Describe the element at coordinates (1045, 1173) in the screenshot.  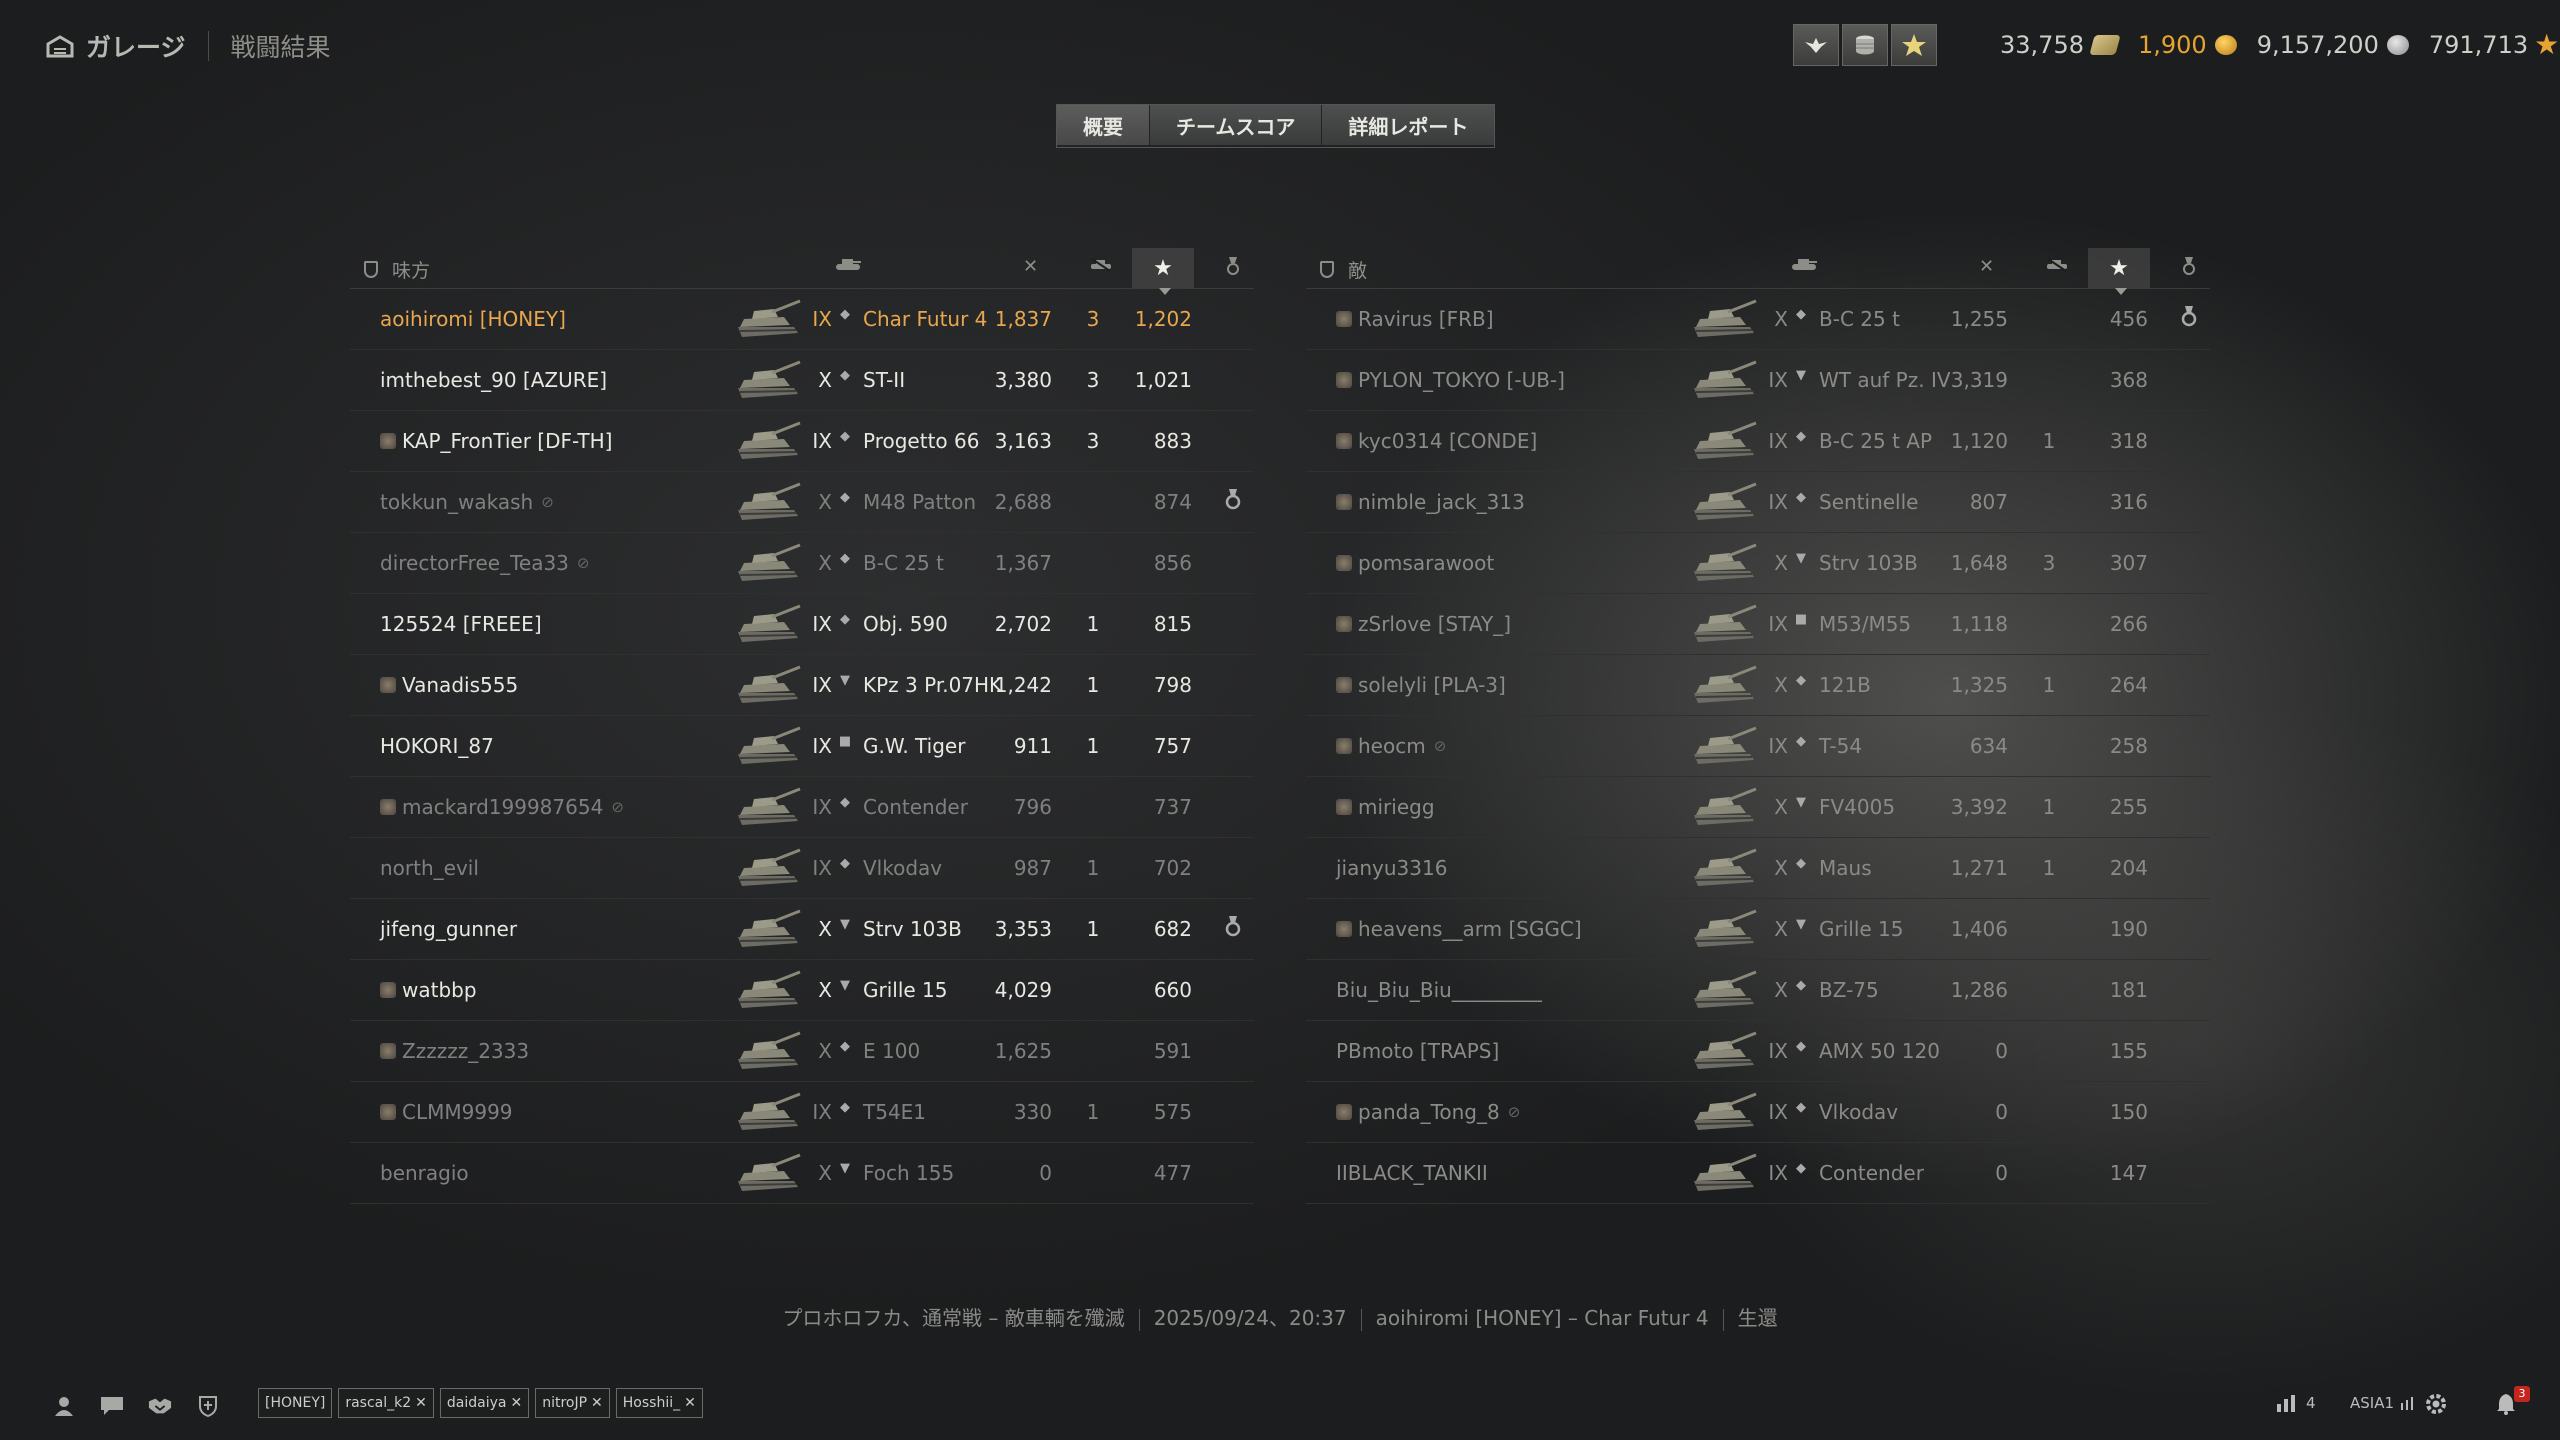
I see `damage-value: 0` at that location.